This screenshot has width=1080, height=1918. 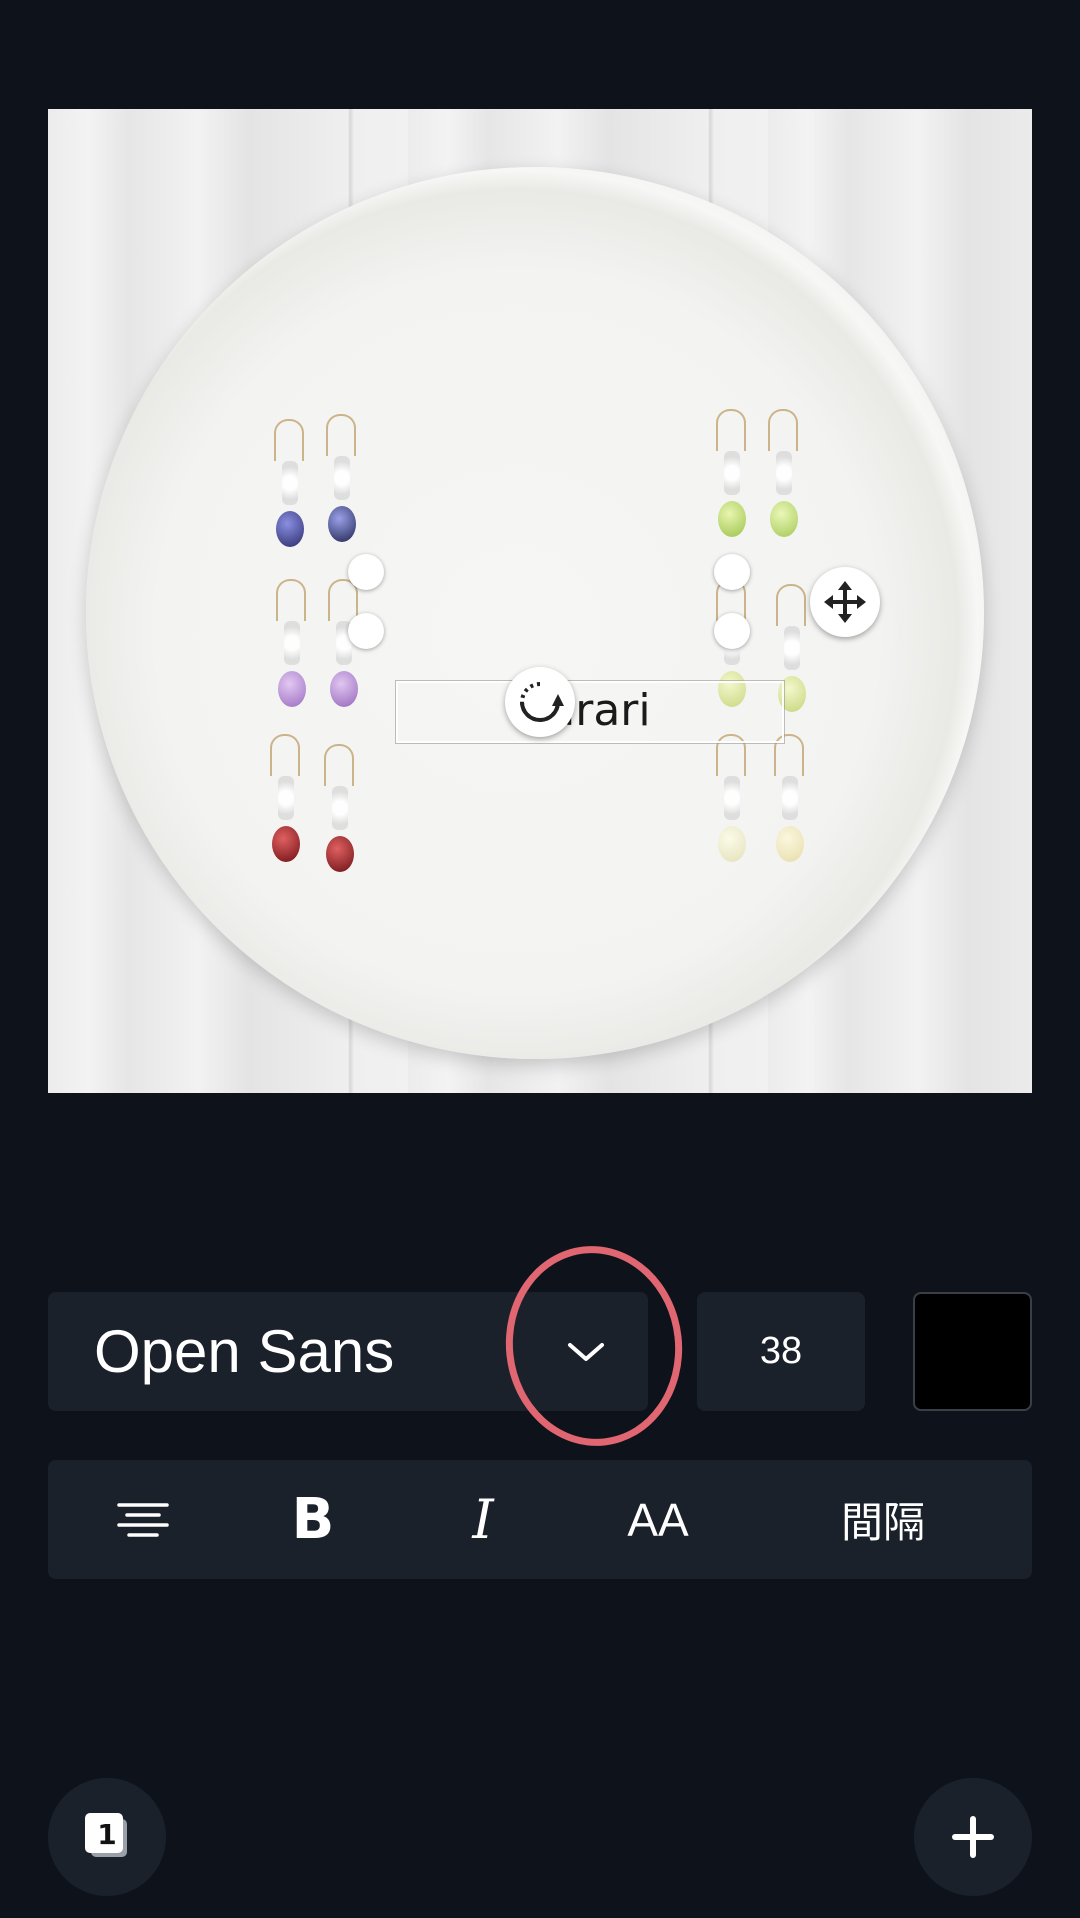 I want to click on plus-icon, so click(x=973, y=1837).